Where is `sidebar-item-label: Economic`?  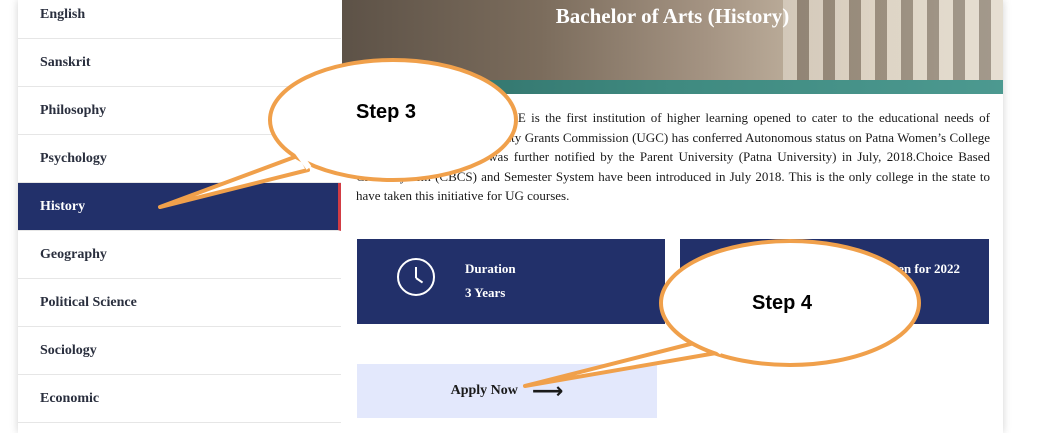
sidebar-item-label: Economic is located at coordinates (70, 398).